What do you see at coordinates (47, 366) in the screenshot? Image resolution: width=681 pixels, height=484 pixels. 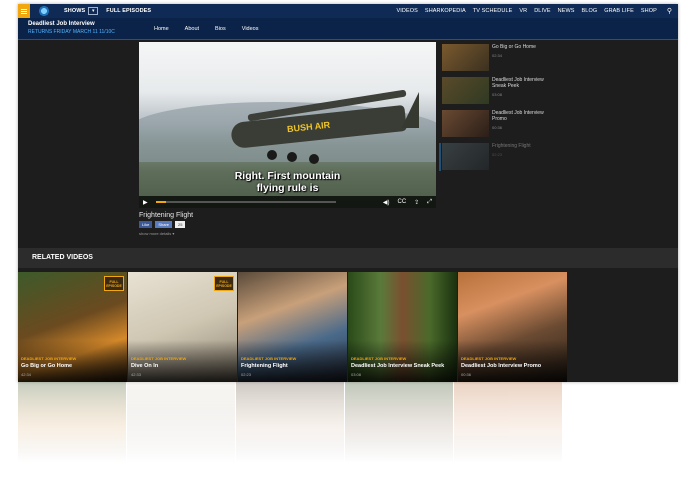 I see `card-title: Go Big or Go Home` at bounding box center [47, 366].